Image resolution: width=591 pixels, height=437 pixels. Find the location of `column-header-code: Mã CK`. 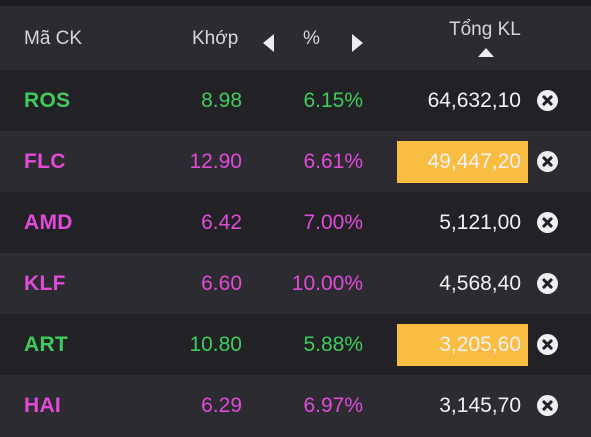

column-header-code: Mã CK is located at coordinates (53, 39).